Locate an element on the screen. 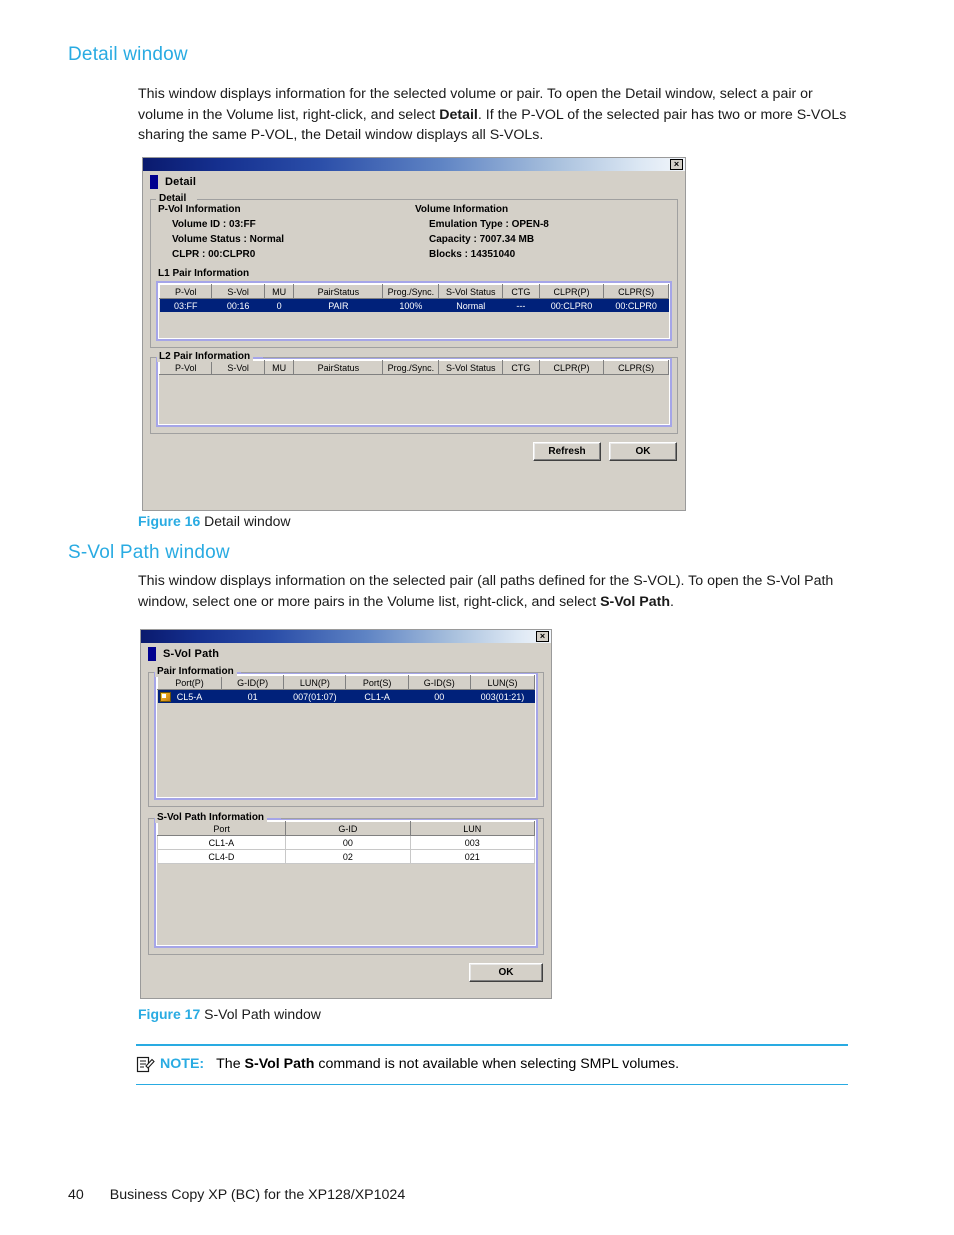 The width and height of the screenshot is (954, 1235). l1-pair-information-heading: L1 Pair Information is located at coordinates (204, 273).